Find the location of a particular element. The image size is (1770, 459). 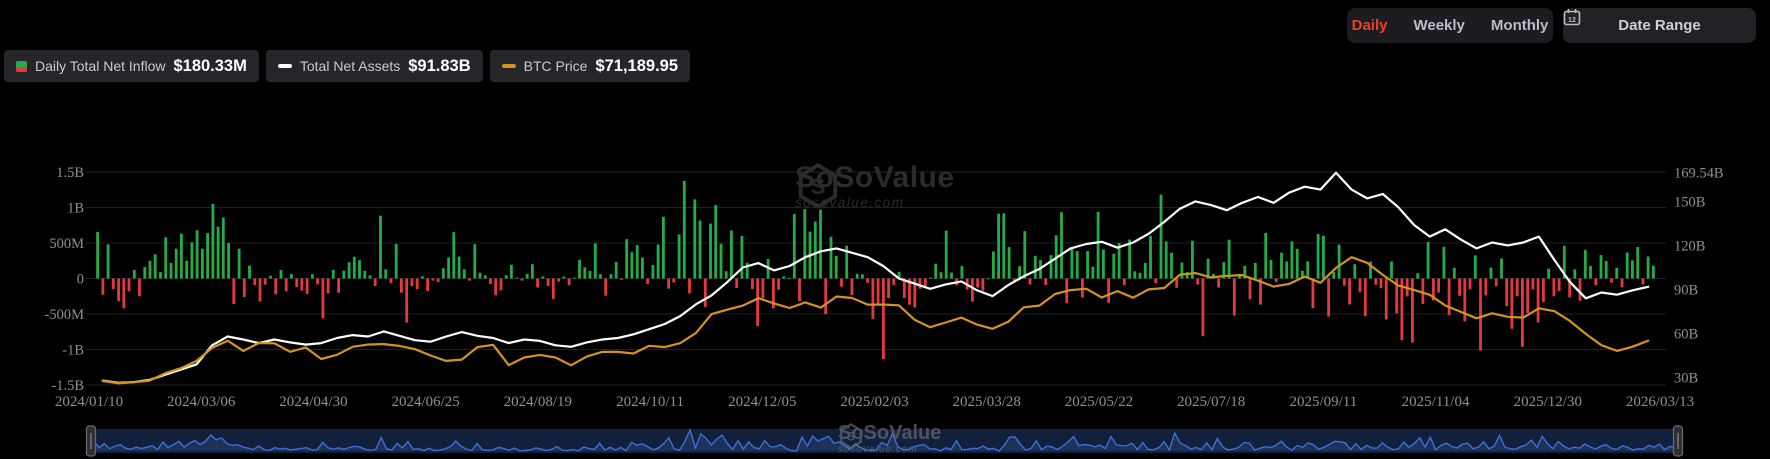

legend-item-btc-price: BTC Price $71,189.95 is located at coordinates (590, 66).